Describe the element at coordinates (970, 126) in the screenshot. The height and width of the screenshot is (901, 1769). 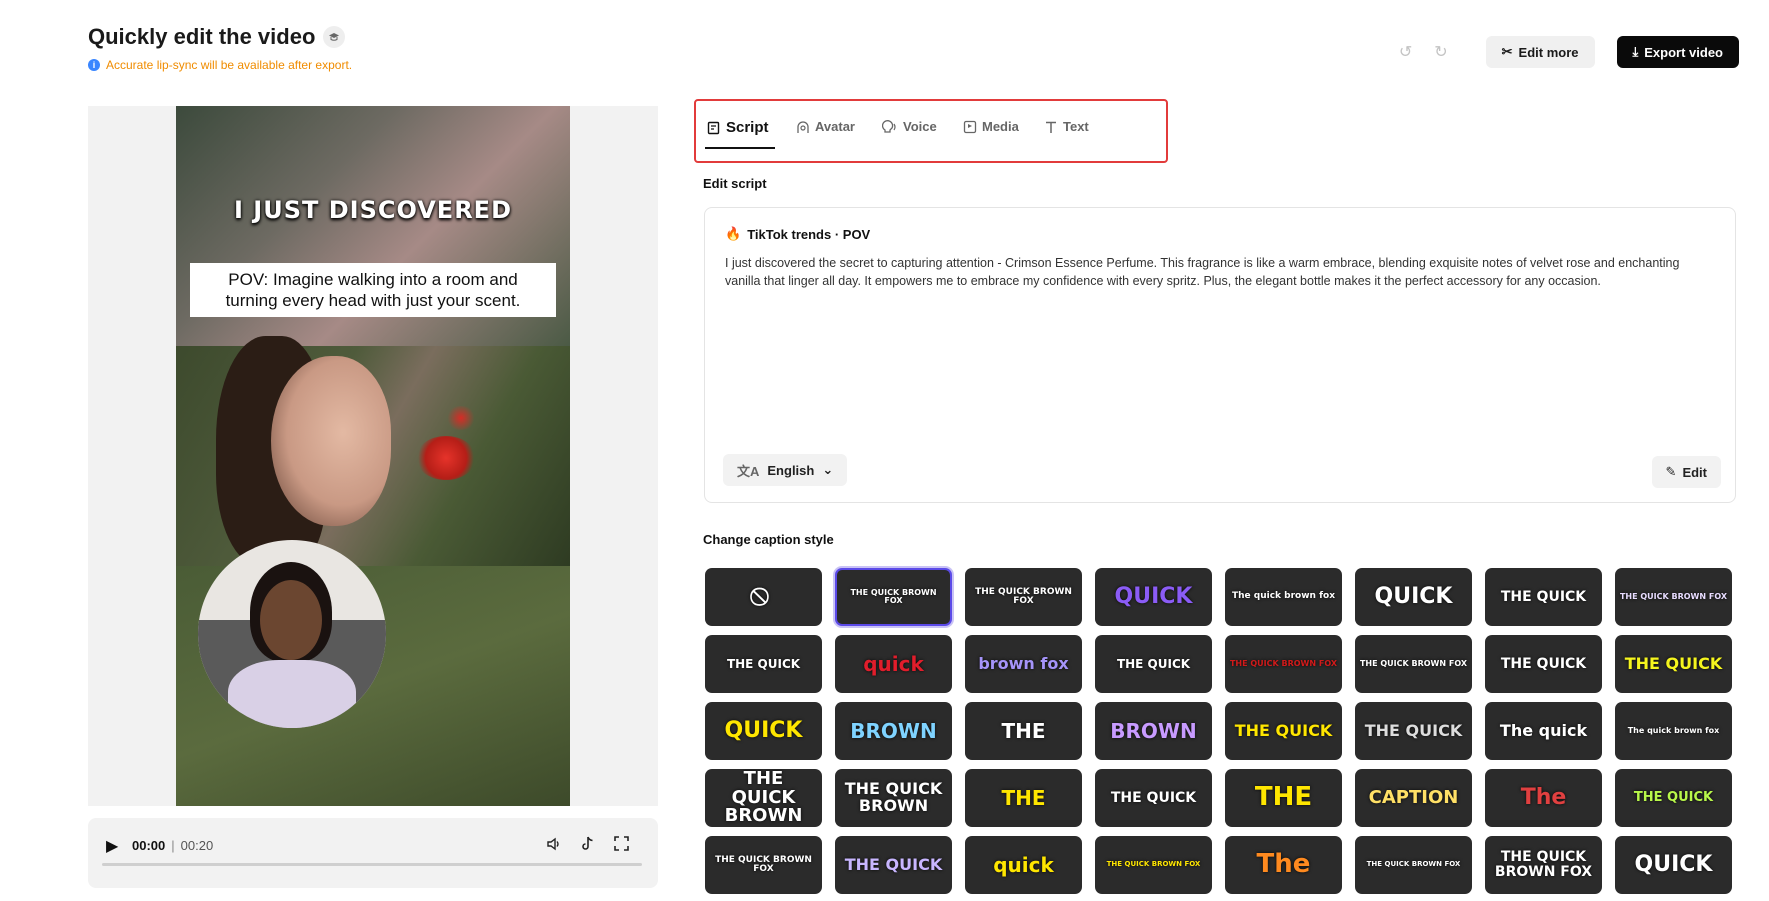
I see `media-icon` at that location.